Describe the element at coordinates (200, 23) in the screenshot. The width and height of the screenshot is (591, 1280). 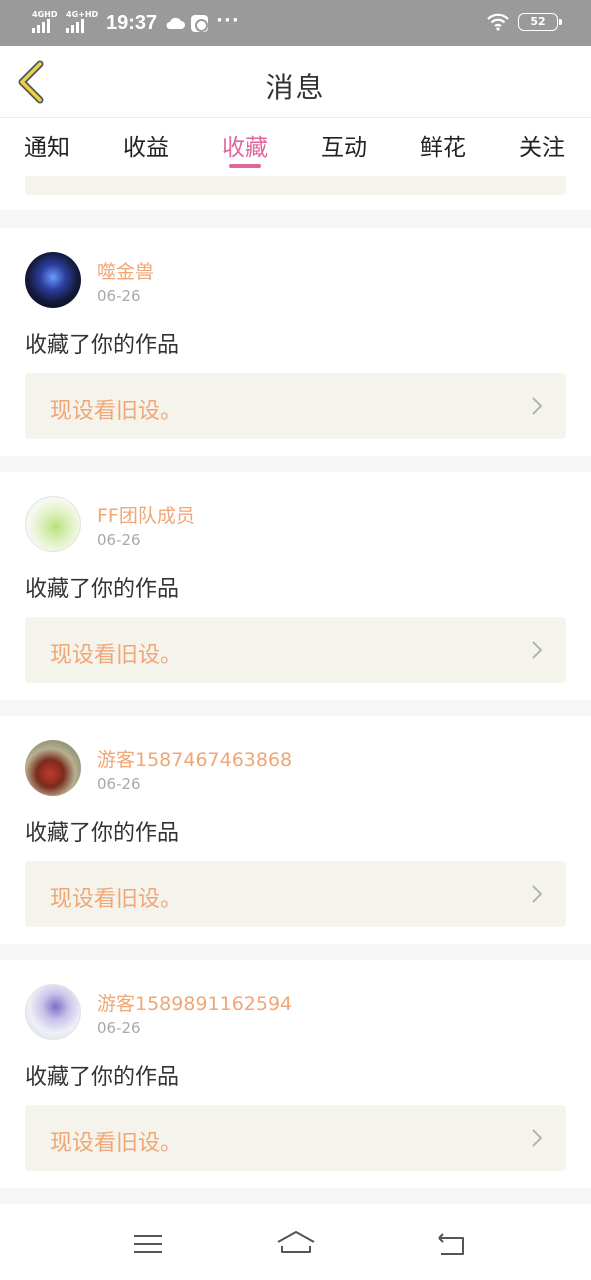
I see `play-app-icon` at that location.